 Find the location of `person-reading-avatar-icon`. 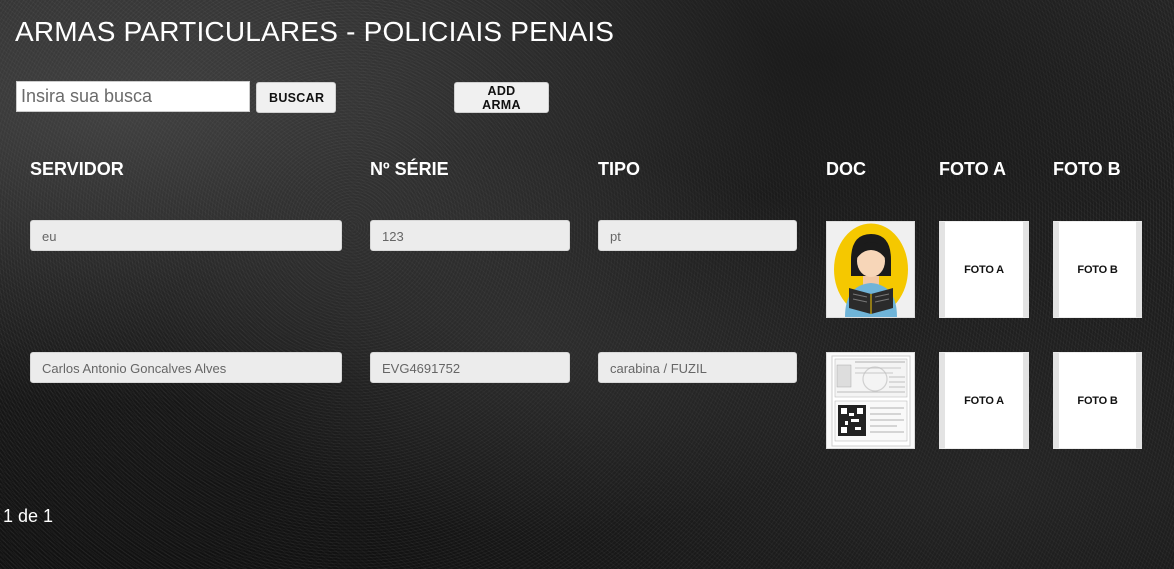

person-reading-avatar-icon is located at coordinates (870, 270).